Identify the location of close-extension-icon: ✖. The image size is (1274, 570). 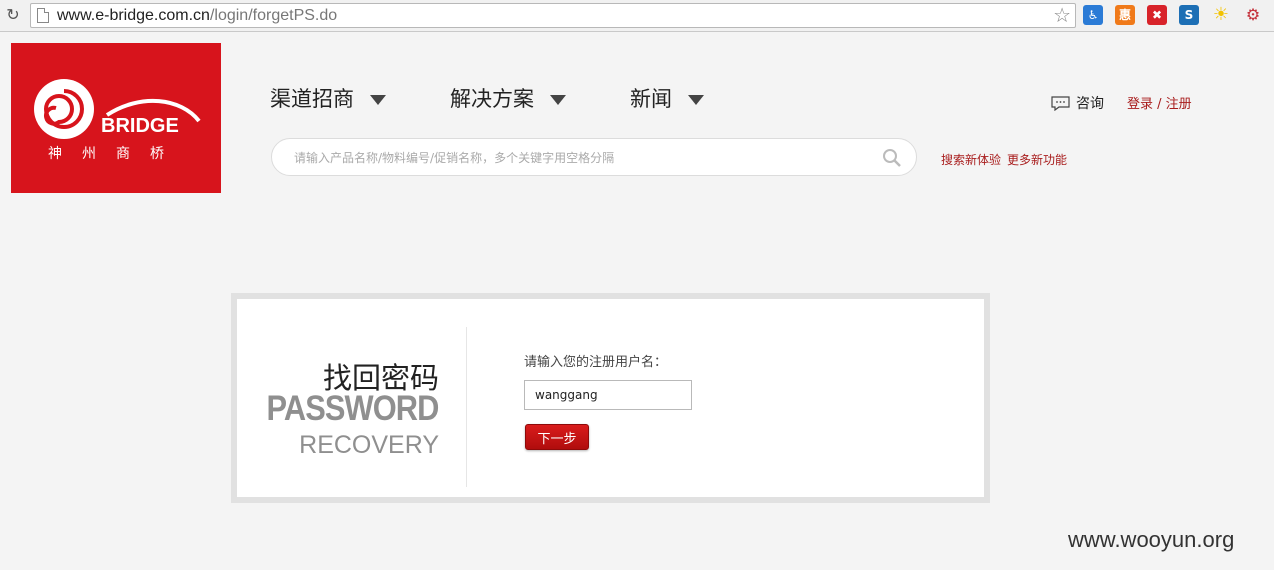
(1157, 15).